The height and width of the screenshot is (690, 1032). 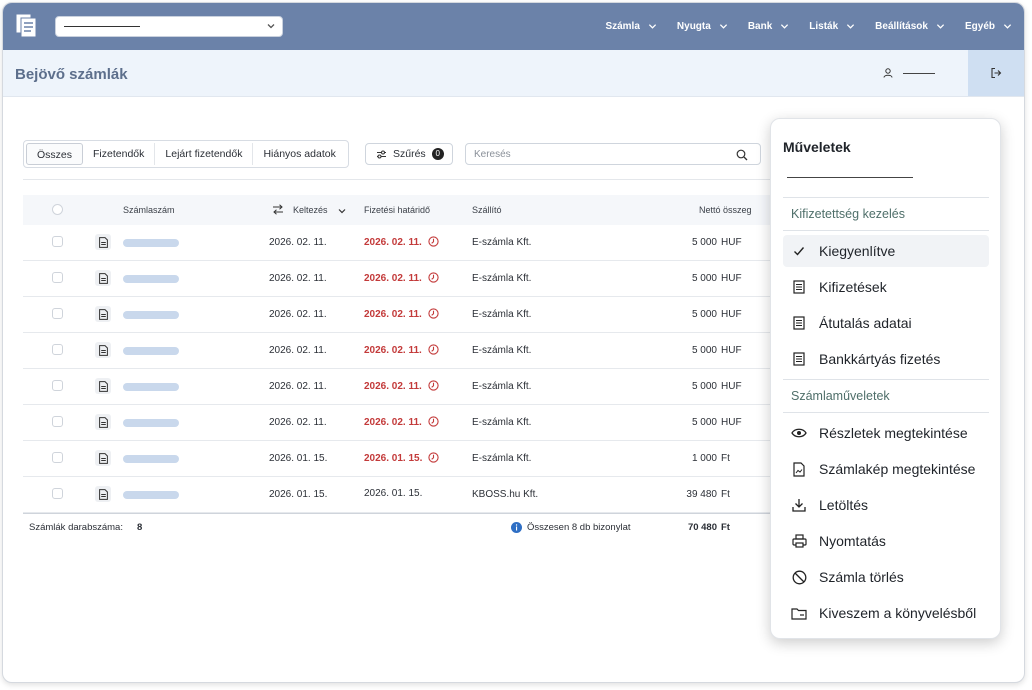 What do you see at coordinates (799, 577) in the screenshot?
I see `ban-icon` at bounding box center [799, 577].